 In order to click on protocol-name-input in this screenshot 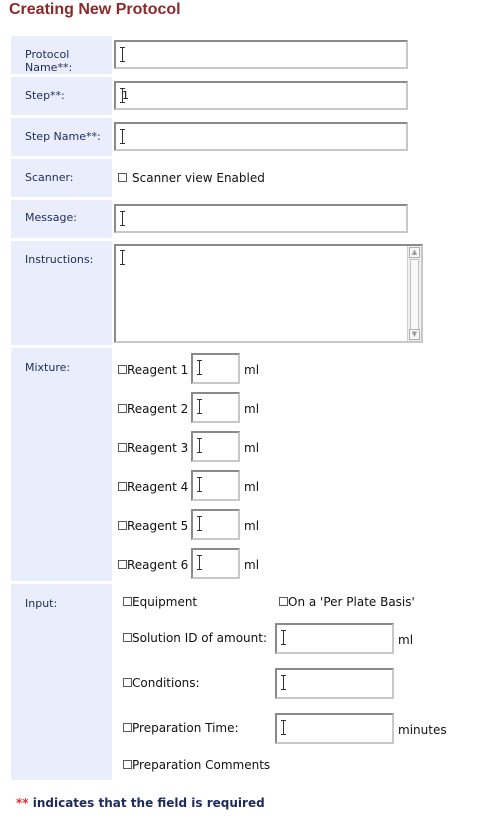, I will do `click(261, 54)`.